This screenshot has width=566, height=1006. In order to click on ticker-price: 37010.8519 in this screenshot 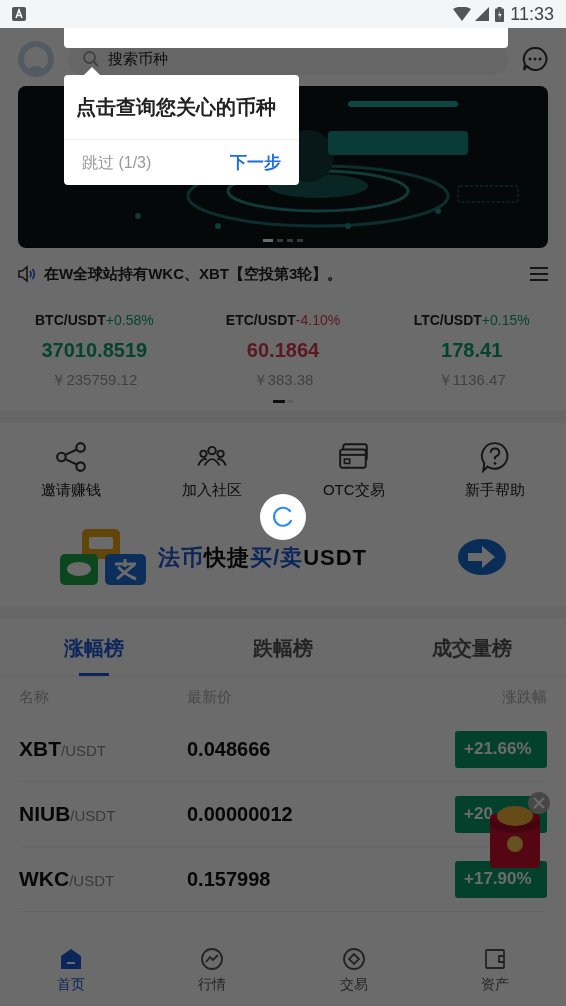, I will do `click(94, 350)`.